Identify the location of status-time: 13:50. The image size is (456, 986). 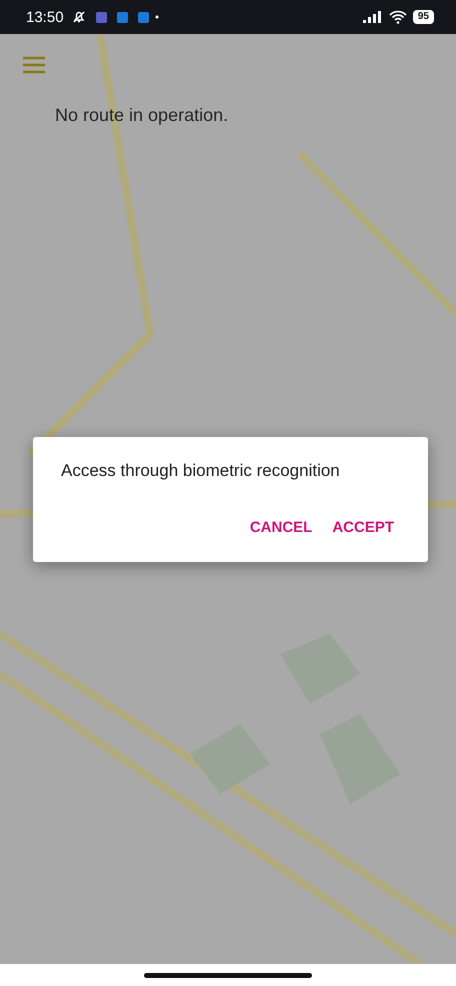
(45, 17).